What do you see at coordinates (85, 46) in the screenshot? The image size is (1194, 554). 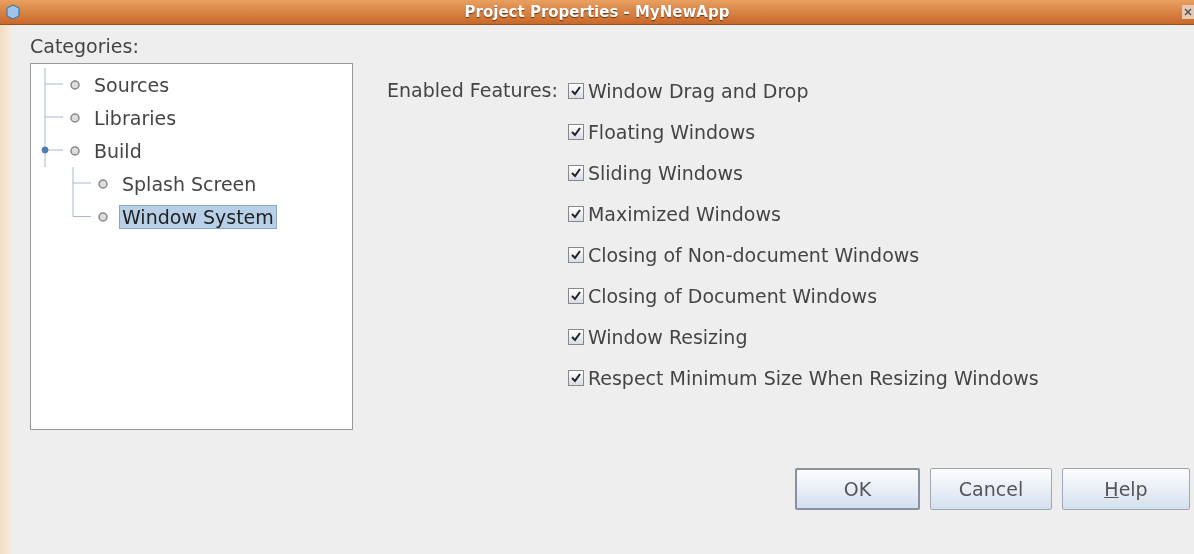 I see `categories-label: Categories:` at bounding box center [85, 46].